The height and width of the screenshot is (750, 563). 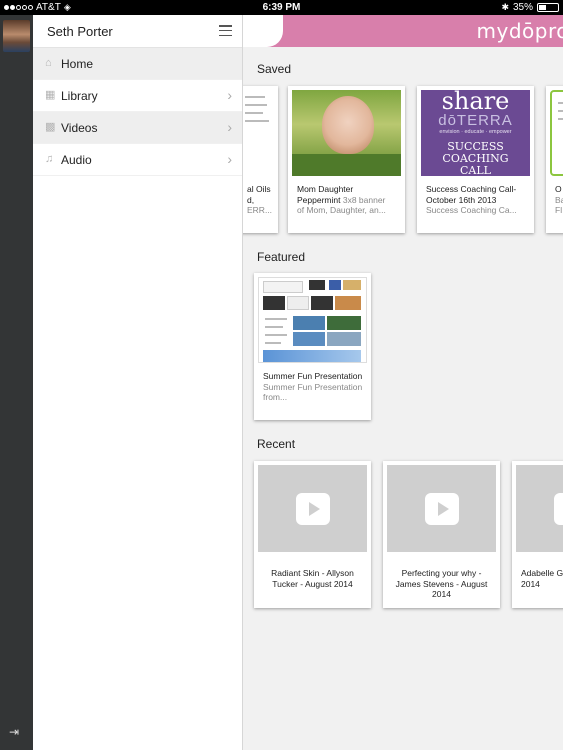 What do you see at coordinates (471, 194) in the screenshot?
I see `card-title: Success Coaching Call- October 16th 2013` at bounding box center [471, 194].